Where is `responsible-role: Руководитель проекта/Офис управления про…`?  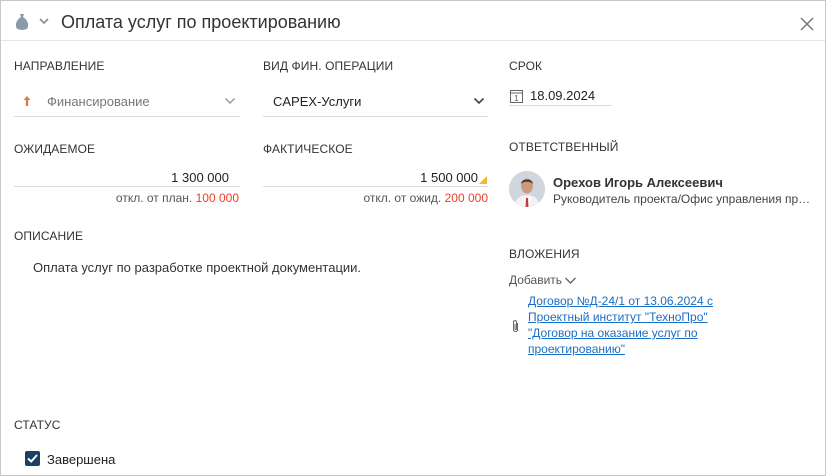
responsible-role: Руководитель проекта/Офис управления про… is located at coordinates (684, 199).